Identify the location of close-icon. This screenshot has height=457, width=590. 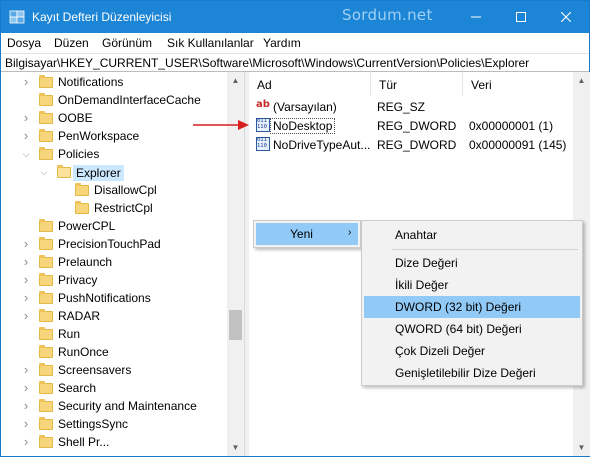
(565, 17).